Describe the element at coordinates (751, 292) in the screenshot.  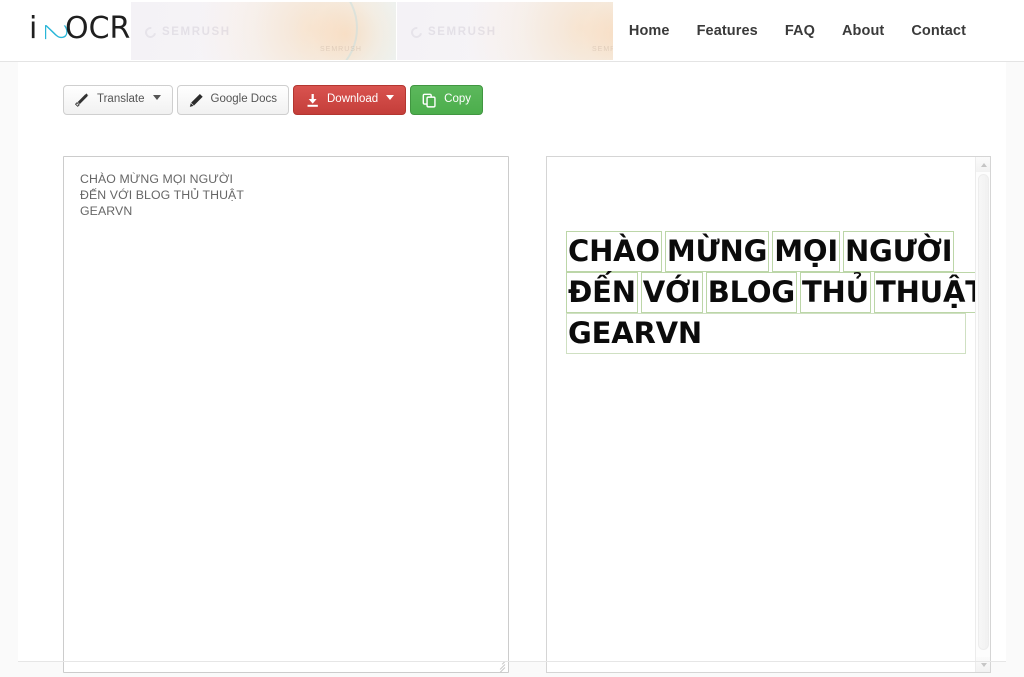
I see `ocr-word-box: BLOG` at that location.